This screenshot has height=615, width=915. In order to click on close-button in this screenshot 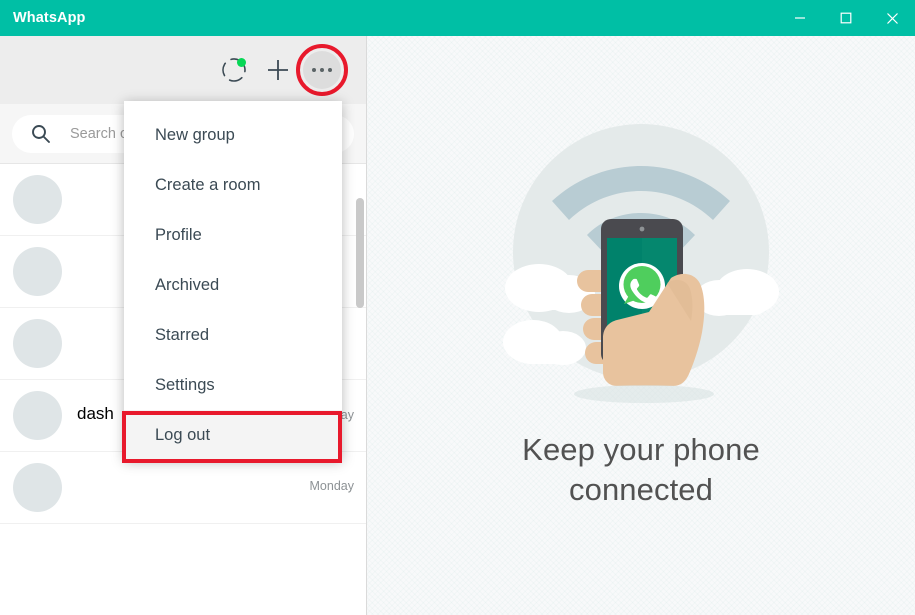, I will do `click(892, 18)`.